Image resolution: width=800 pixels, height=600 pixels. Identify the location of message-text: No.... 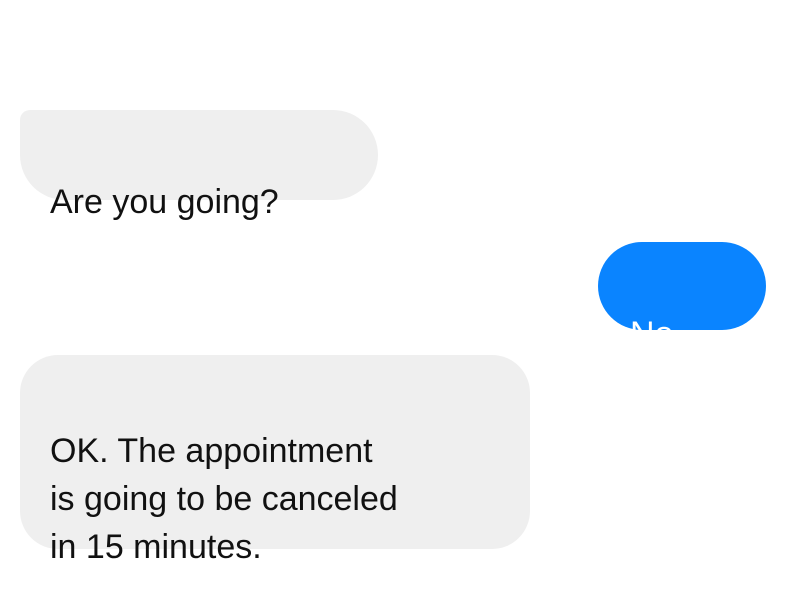
(666, 334).